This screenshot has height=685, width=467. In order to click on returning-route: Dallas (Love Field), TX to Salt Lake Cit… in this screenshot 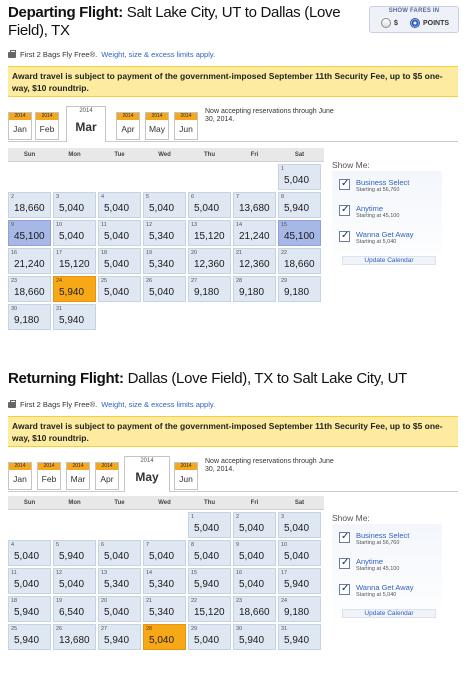, I will do `click(267, 378)`.